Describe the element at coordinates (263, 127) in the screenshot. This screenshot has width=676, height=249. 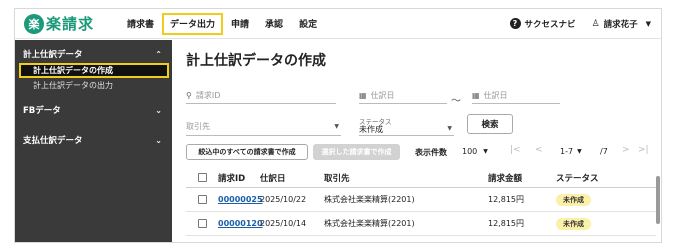
I see `client-select: 取引先 ▼` at that location.